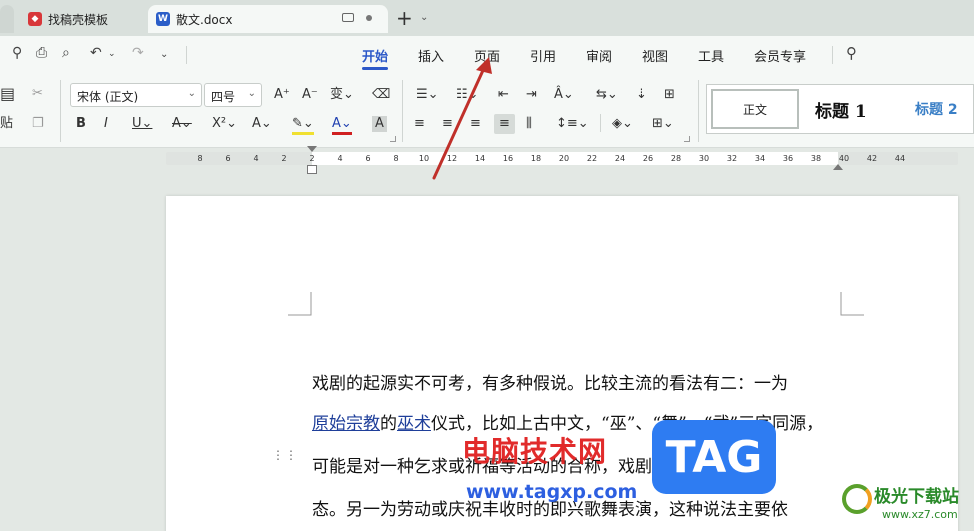 This screenshot has width=974, height=531. What do you see at coordinates (462, 118) in the screenshot?
I see `annotation-arrow-icon` at bounding box center [462, 118].